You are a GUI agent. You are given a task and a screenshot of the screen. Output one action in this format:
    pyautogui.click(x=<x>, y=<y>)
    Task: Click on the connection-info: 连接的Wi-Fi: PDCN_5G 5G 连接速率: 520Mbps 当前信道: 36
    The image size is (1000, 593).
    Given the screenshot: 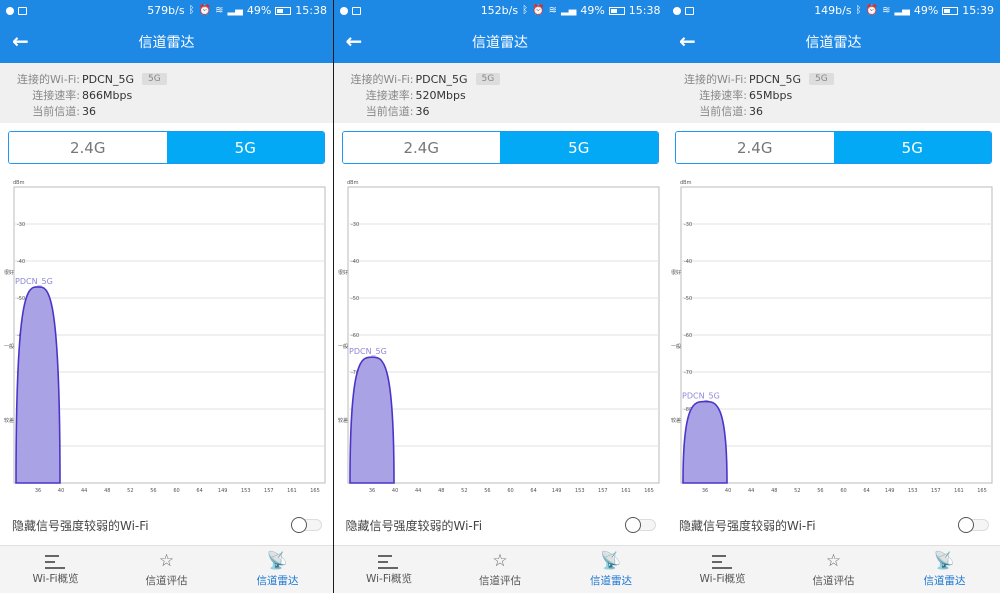 What is the action you would take?
    pyautogui.click(x=500, y=93)
    